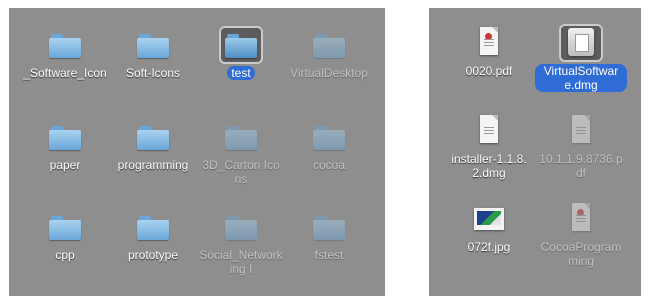 Image resolution: width=654 pixels, height=296 pixels. Describe the element at coordinates (241, 73) in the screenshot. I see `item-label: test` at that location.